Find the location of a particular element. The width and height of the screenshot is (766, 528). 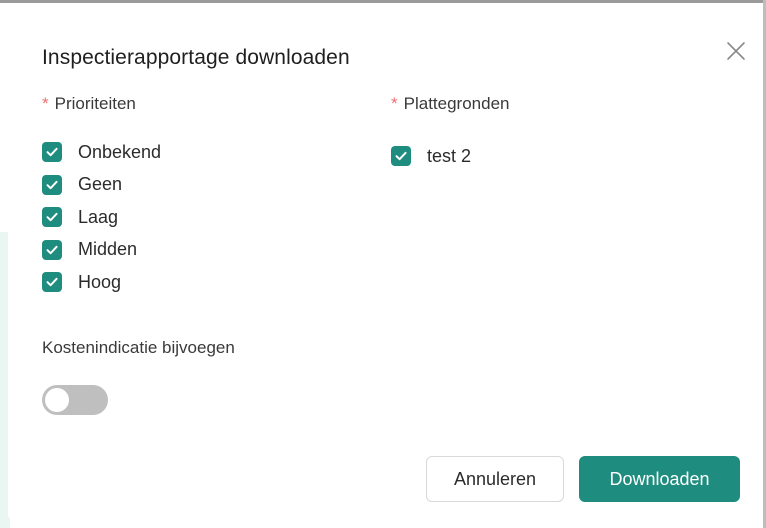

floorplans-checkbox-list: test 2 is located at coordinates (450, 156).